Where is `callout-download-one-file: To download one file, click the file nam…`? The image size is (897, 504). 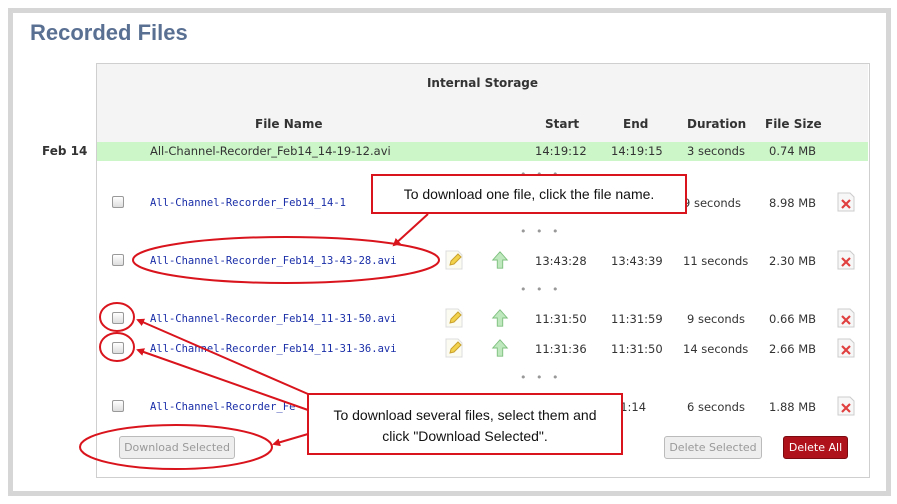 callout-download-one-file: To download one file, click the file nam… is located at coordinates (529, 194).